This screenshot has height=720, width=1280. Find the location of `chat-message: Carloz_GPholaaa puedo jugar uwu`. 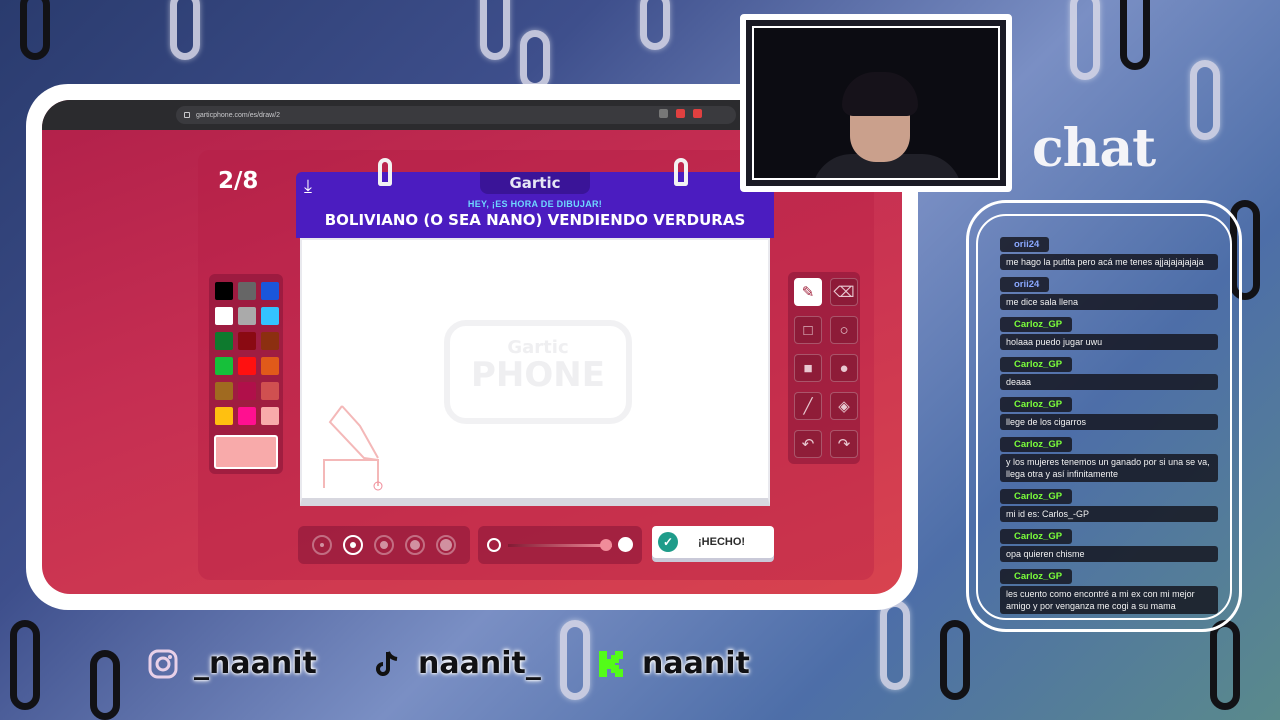

chat-message: Carloz_GPholaaa puedo jugar uwu is located at coordinates (1109, 332).